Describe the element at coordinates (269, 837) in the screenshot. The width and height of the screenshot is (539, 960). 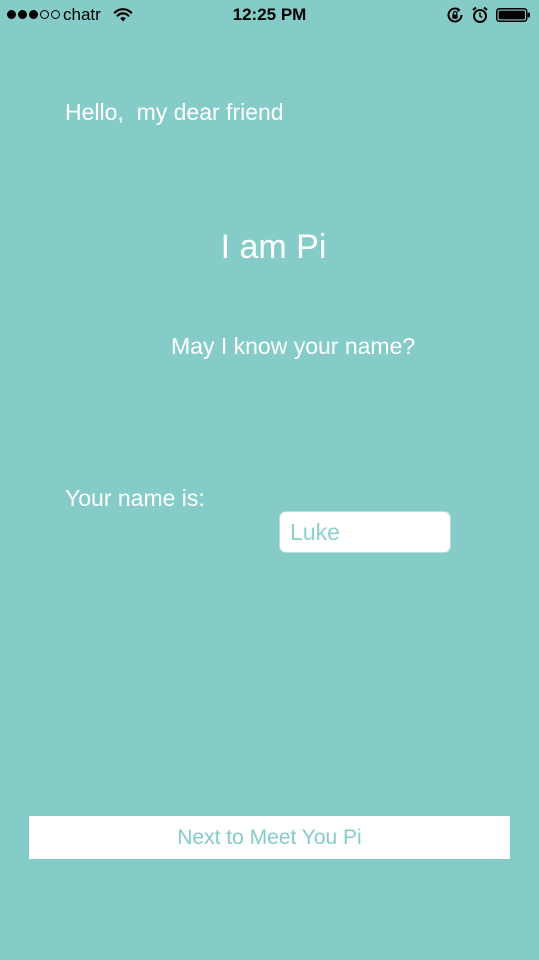
I see `next-button: Next to Meet You Pi` at that location.